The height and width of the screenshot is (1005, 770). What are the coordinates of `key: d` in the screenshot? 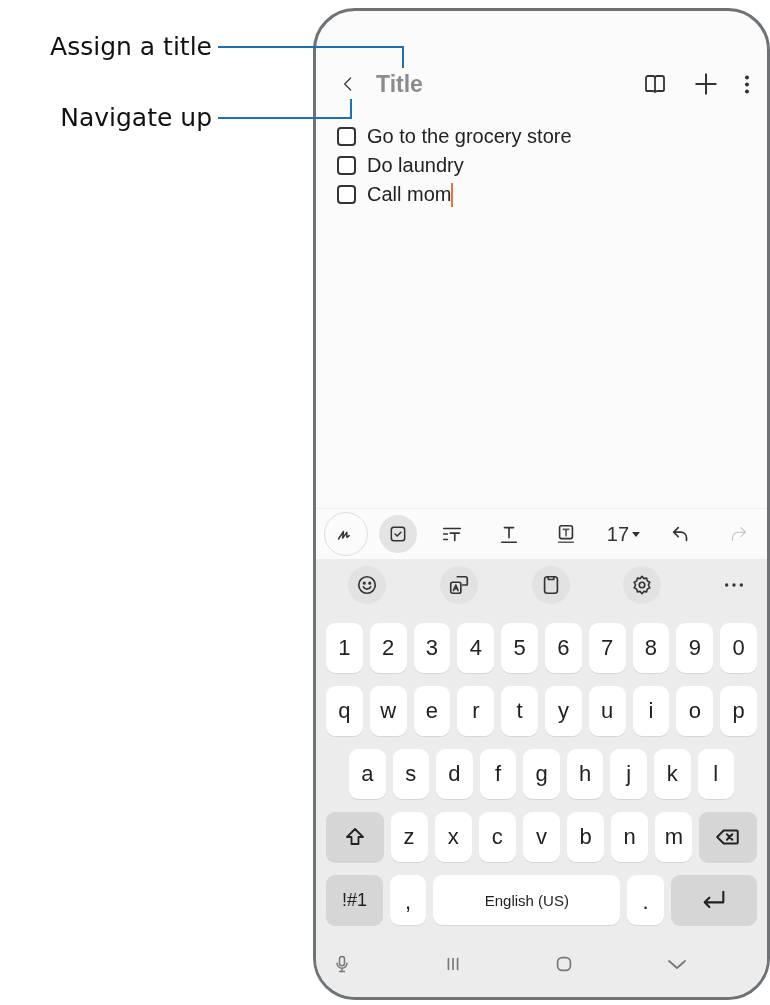 It's located at (454, 774).